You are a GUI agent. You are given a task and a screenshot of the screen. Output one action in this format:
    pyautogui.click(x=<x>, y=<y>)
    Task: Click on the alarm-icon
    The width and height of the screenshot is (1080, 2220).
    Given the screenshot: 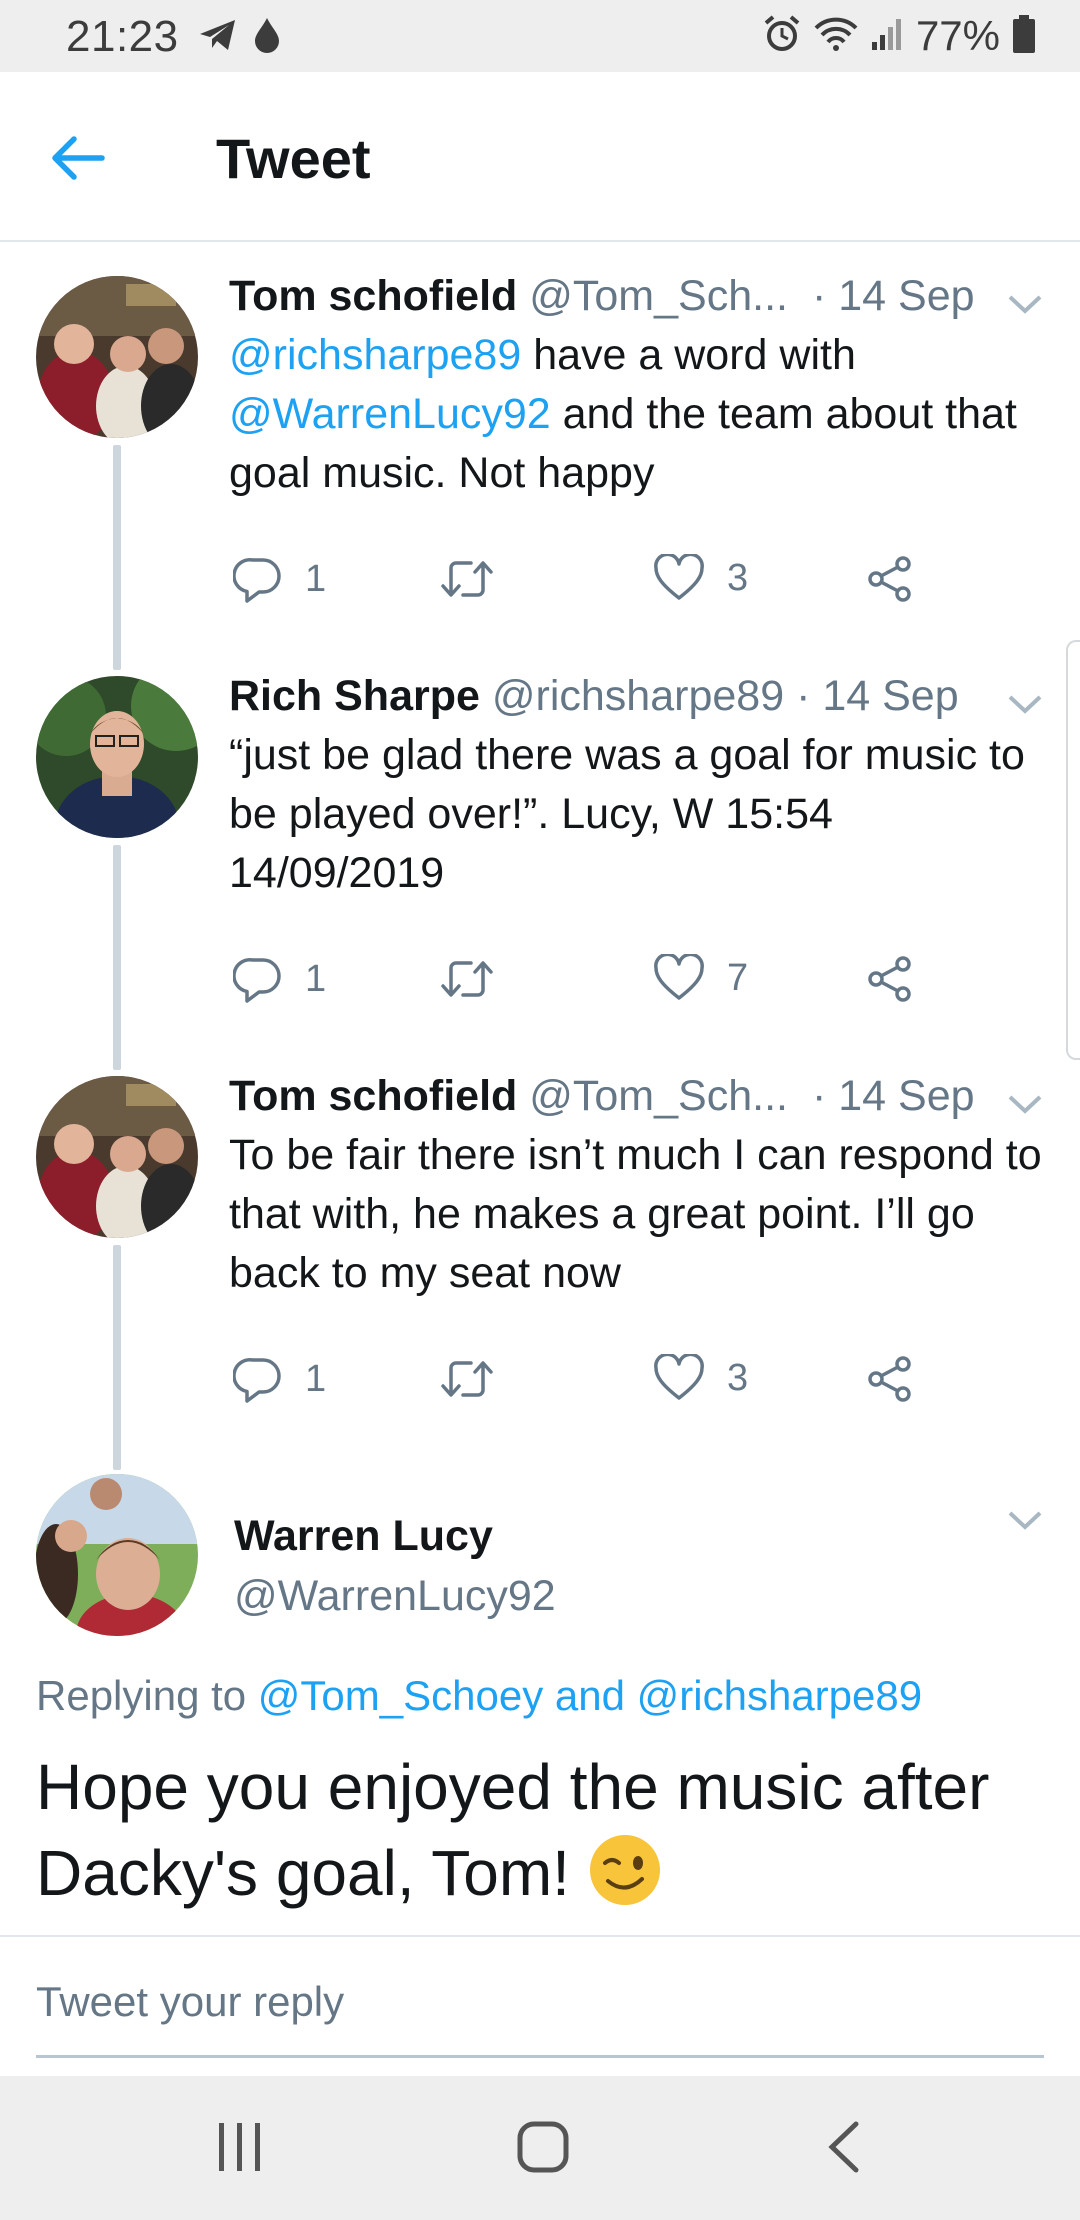 What is the action you would take?
    pyautogui.click(x=782, y=36)
    